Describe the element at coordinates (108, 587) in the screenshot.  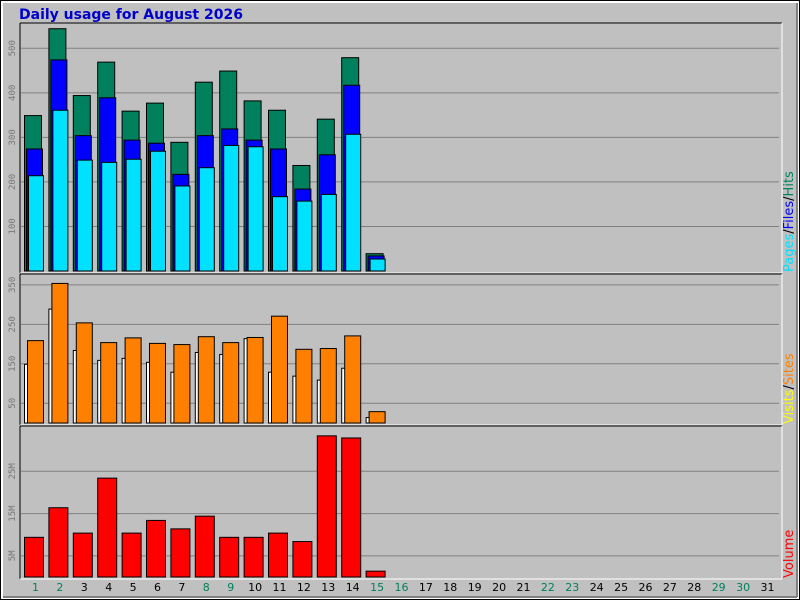
I see `x-tick-label: 4` at that location.